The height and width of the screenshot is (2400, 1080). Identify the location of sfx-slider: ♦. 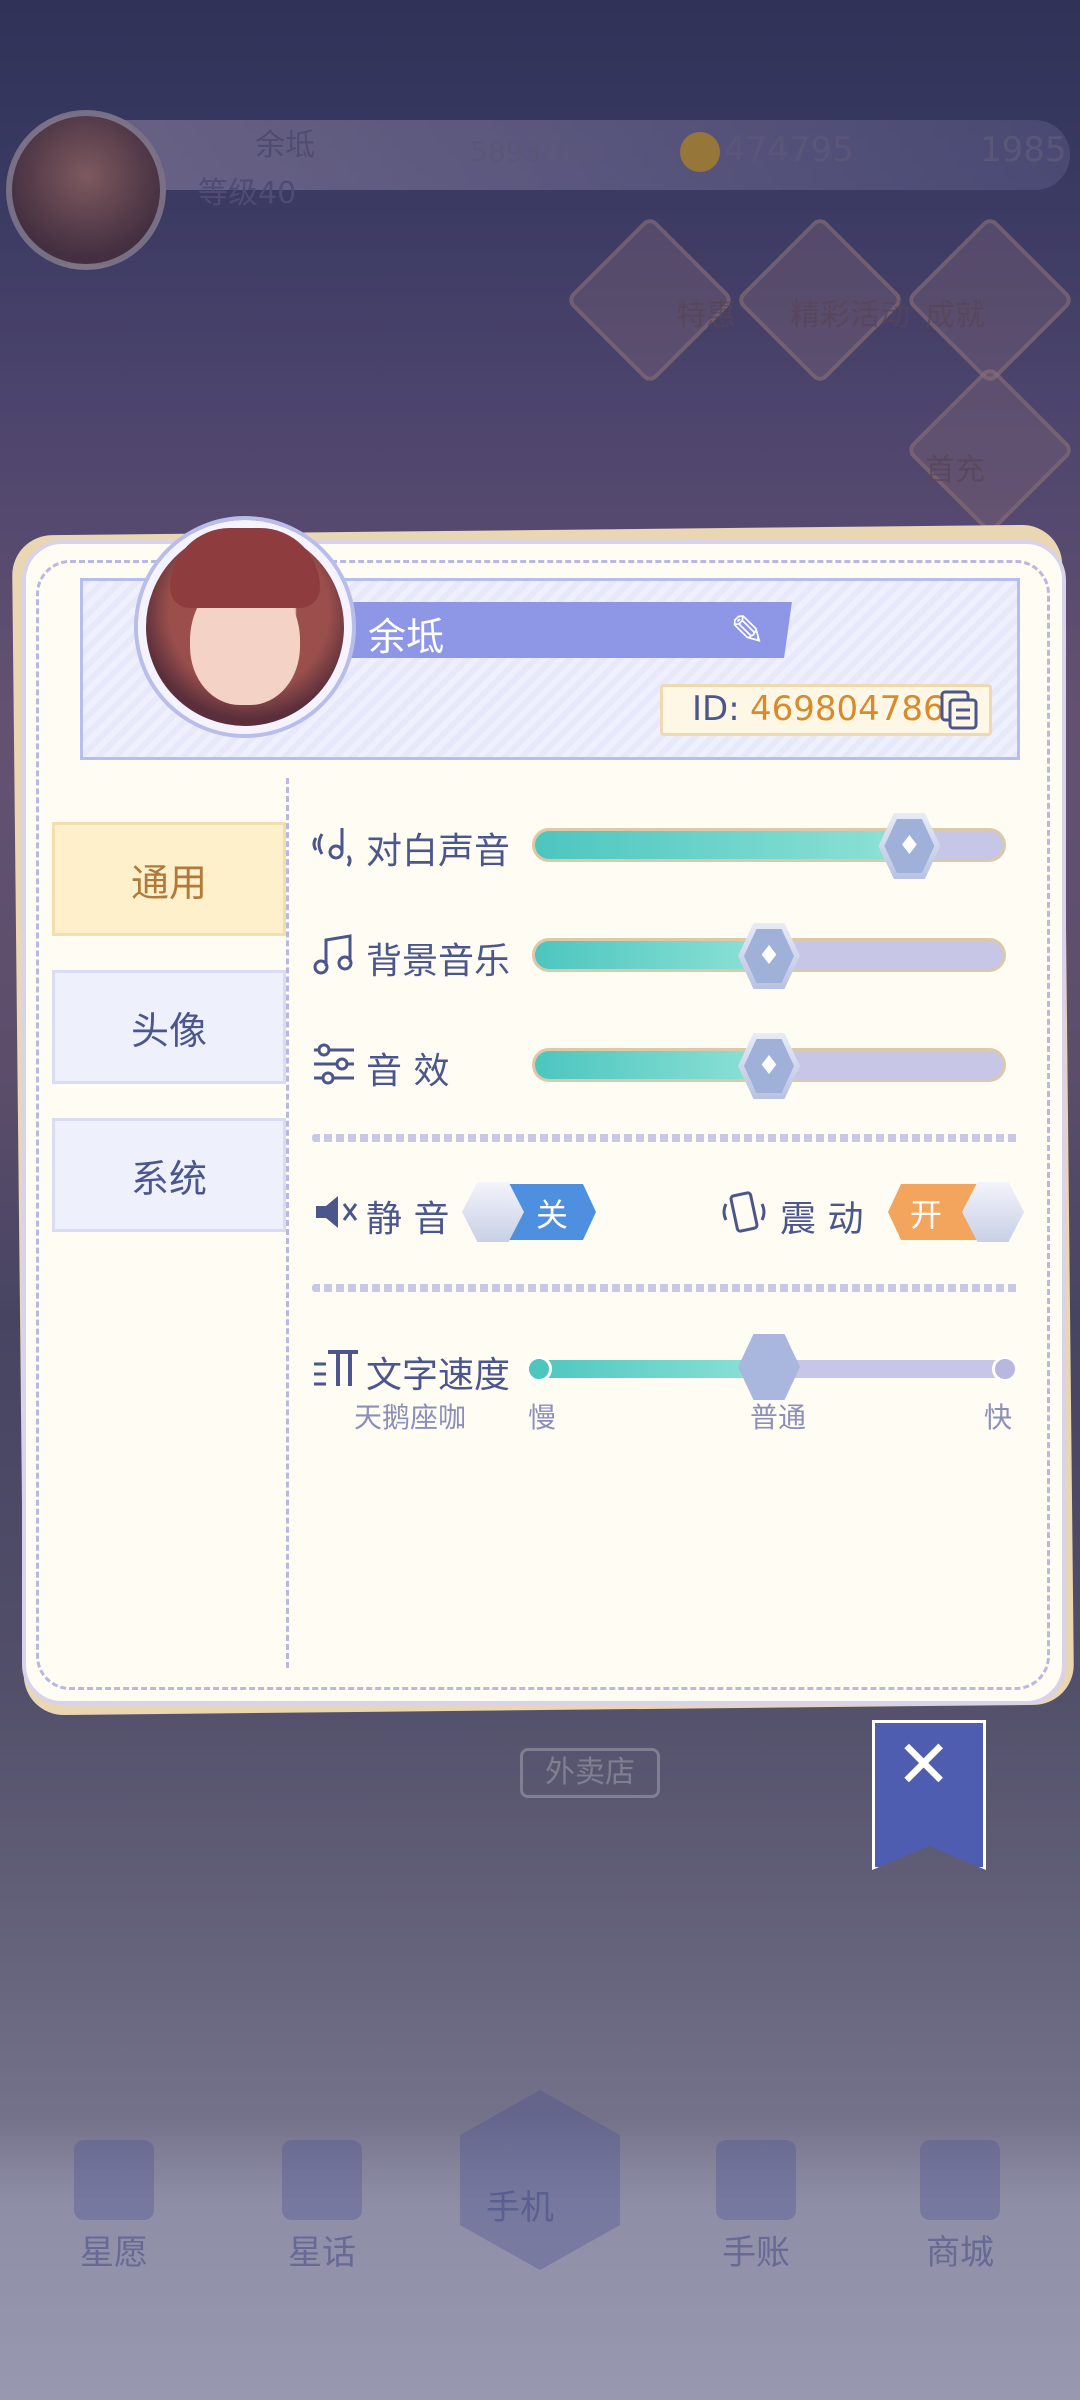
(769, 1066).